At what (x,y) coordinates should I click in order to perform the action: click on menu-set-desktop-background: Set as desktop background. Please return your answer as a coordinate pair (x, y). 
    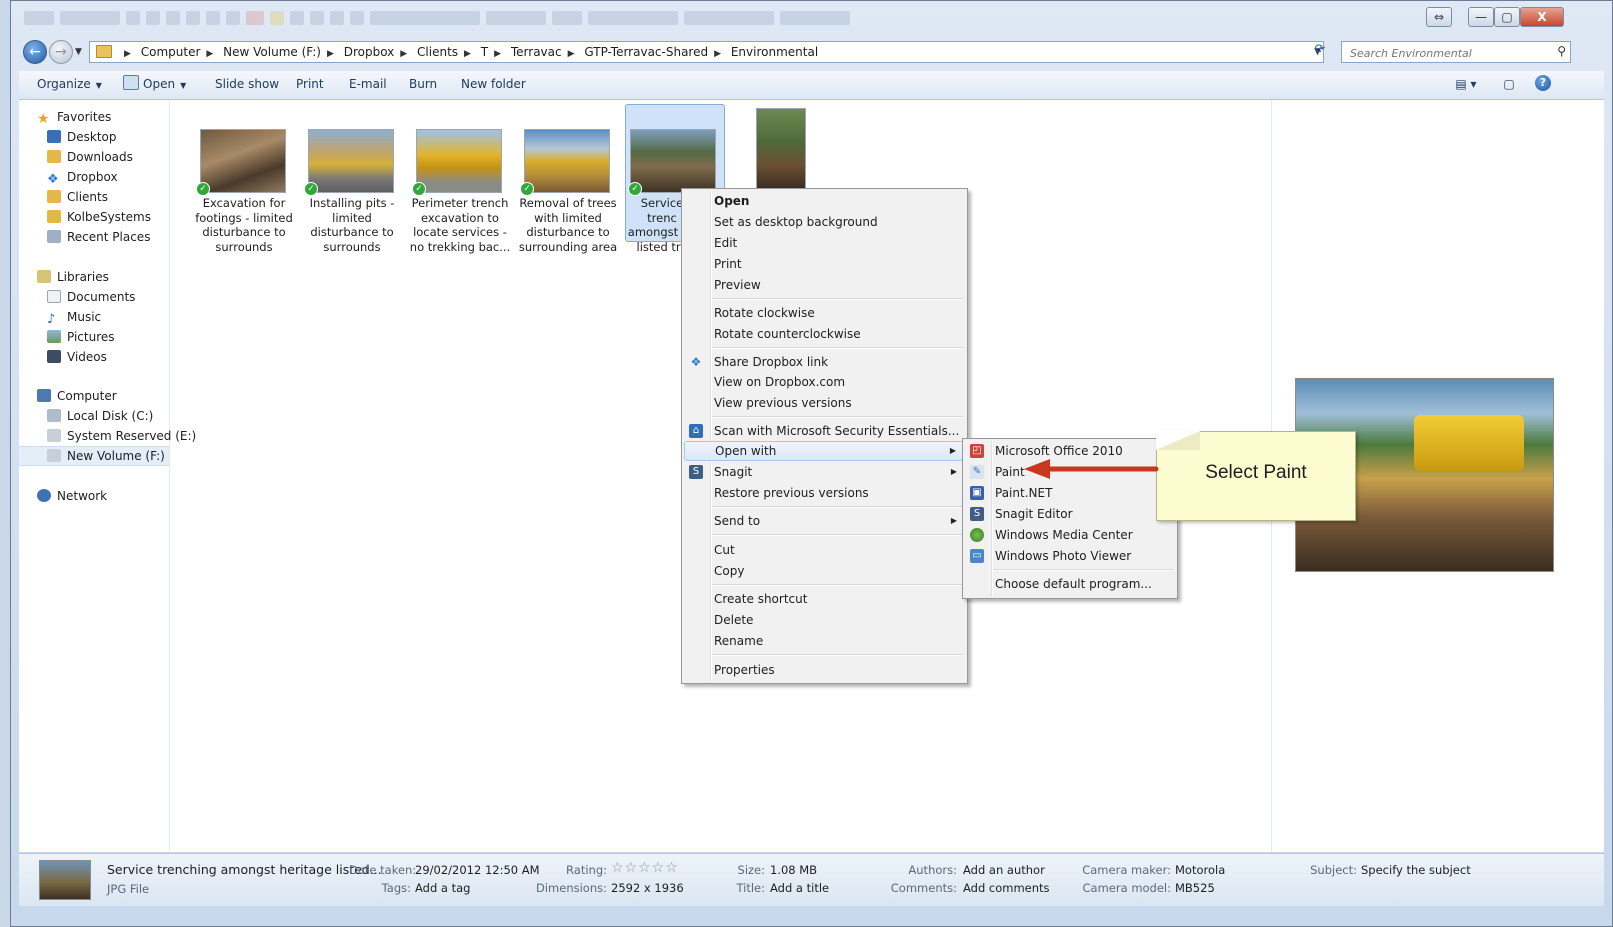
    Looking at the image, I should click on (824, 222).